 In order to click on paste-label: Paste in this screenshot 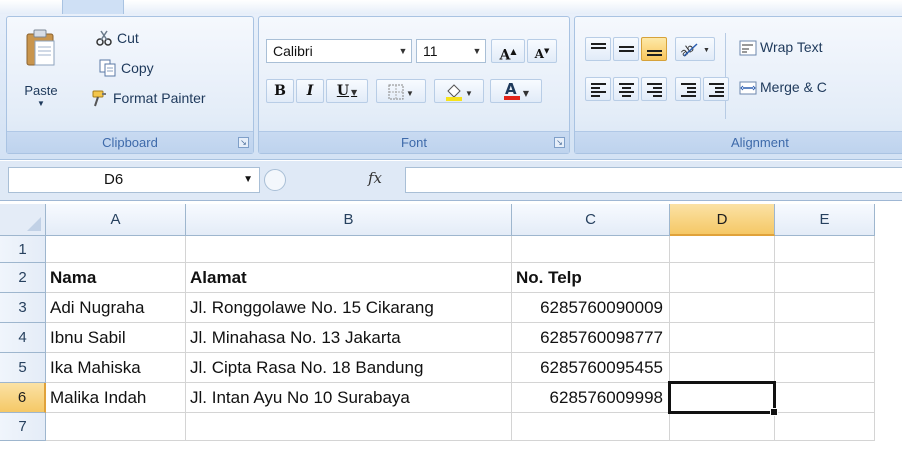, I will do `click(41, 90)`.